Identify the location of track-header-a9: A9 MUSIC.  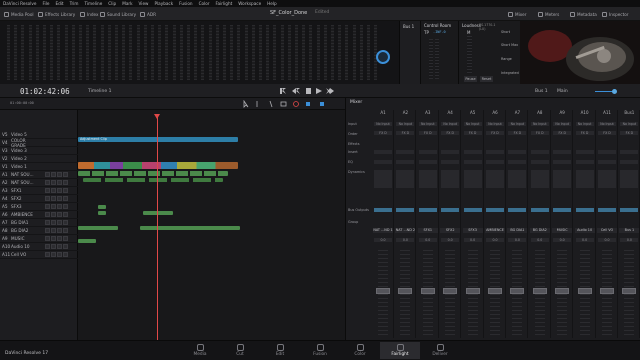
(39, 239).